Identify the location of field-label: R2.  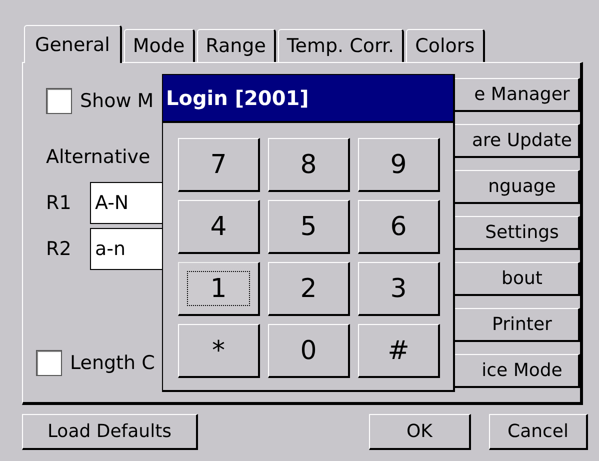
(59, 249).